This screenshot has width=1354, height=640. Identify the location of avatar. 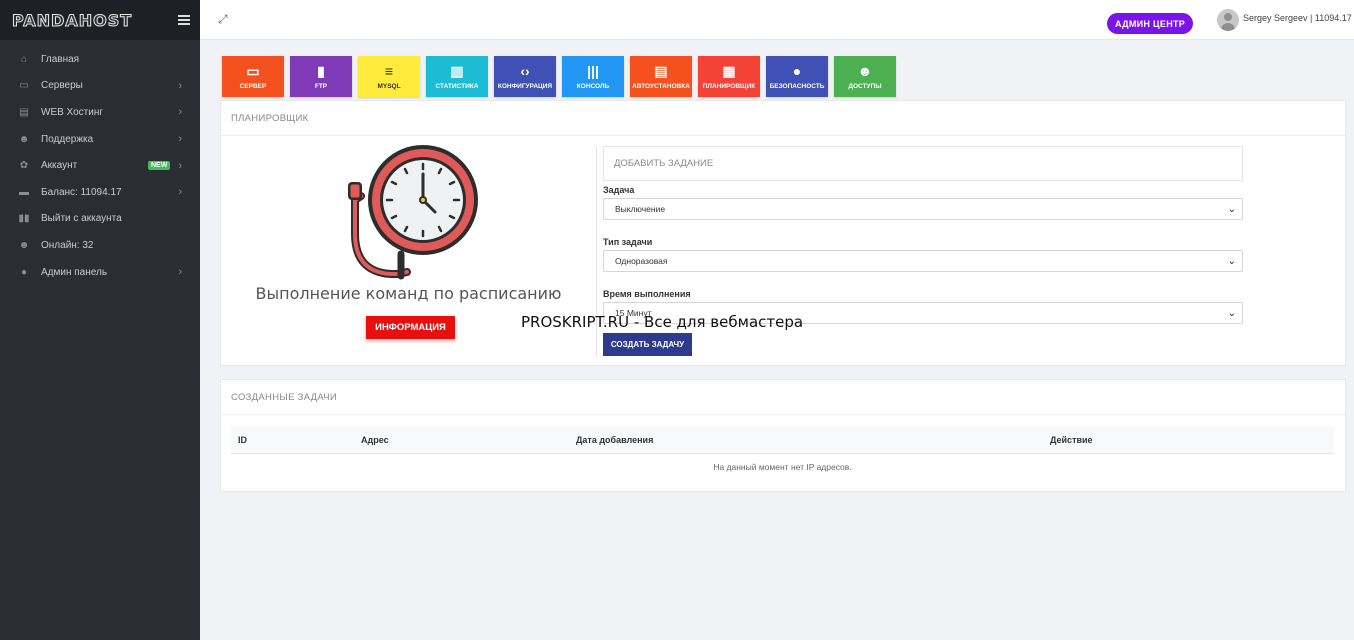
(1228, 20).